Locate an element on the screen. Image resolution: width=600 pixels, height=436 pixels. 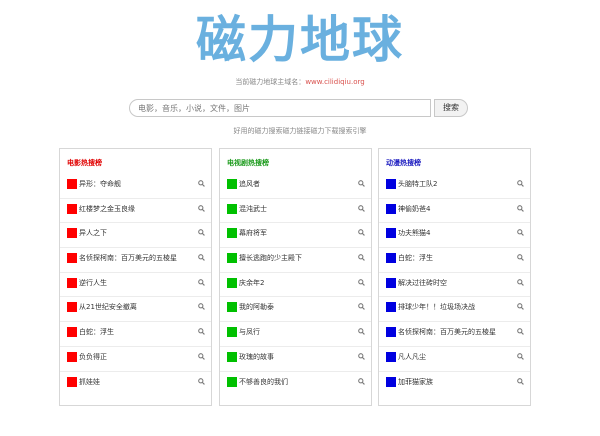
list-item-label: 从21世纪安全撤离 is located at coordinates (108, 307).